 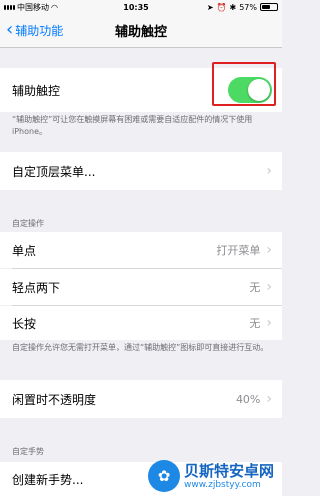 I want to click on battery-icon, so click(x=269, y=7).